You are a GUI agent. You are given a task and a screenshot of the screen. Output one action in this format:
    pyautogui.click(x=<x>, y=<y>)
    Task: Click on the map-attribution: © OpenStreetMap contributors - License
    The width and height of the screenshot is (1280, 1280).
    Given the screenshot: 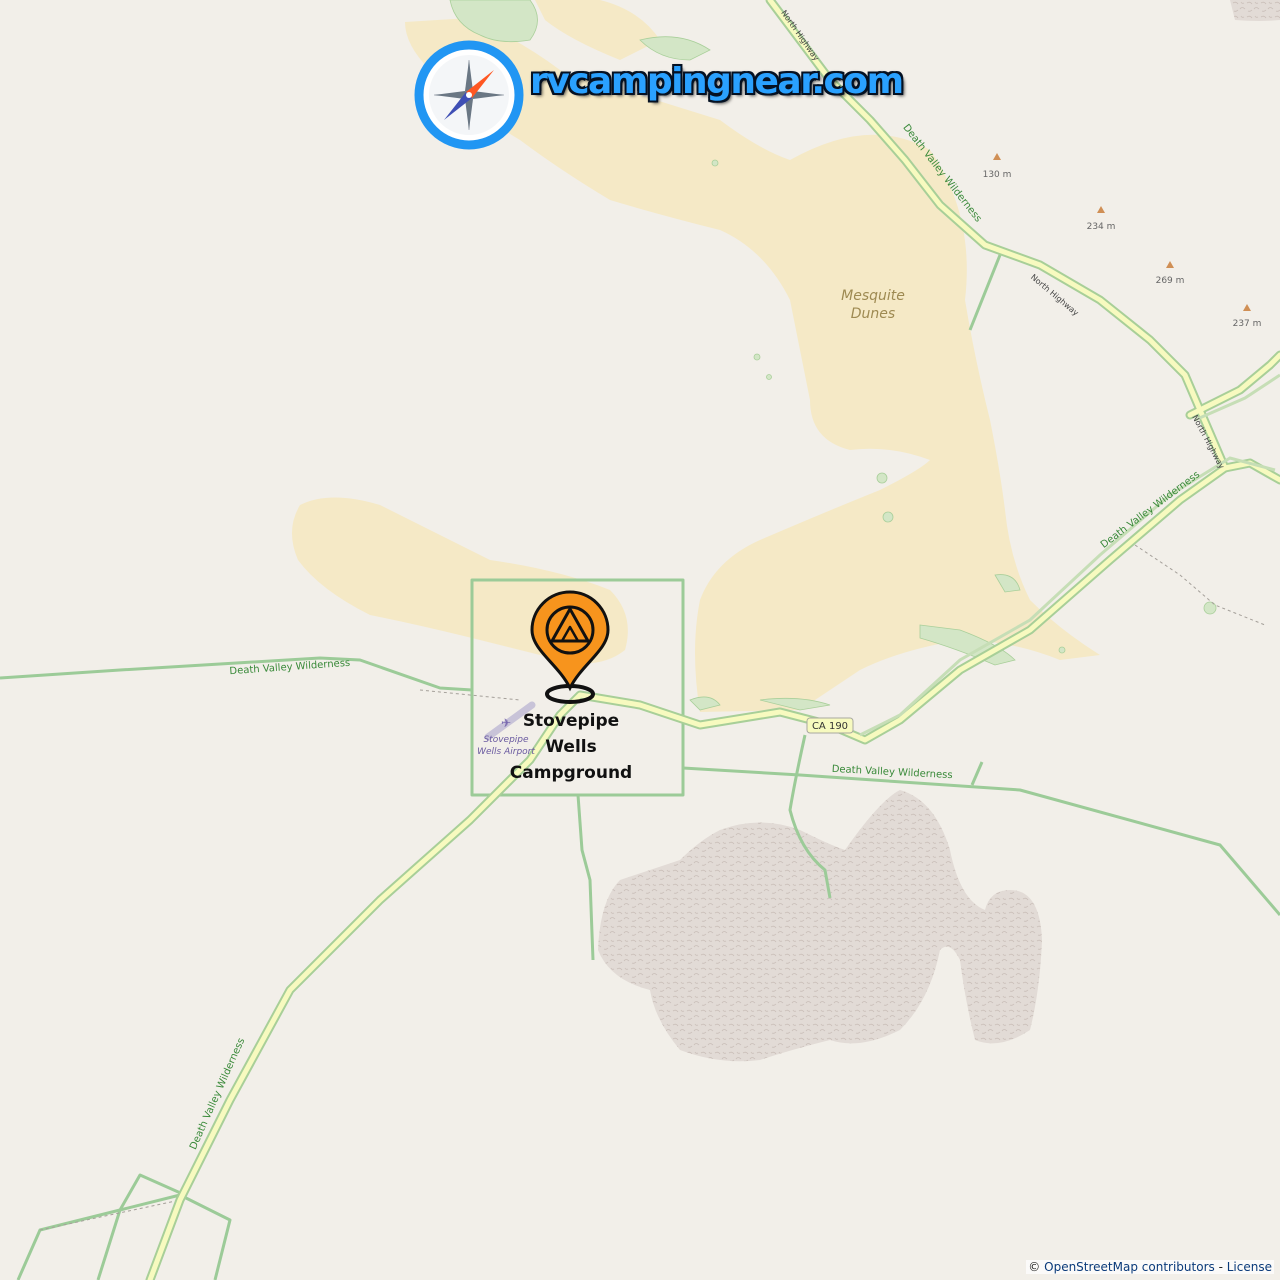 What is the action you would take?
    pyautogui.click(x=1150, y=1267)
    